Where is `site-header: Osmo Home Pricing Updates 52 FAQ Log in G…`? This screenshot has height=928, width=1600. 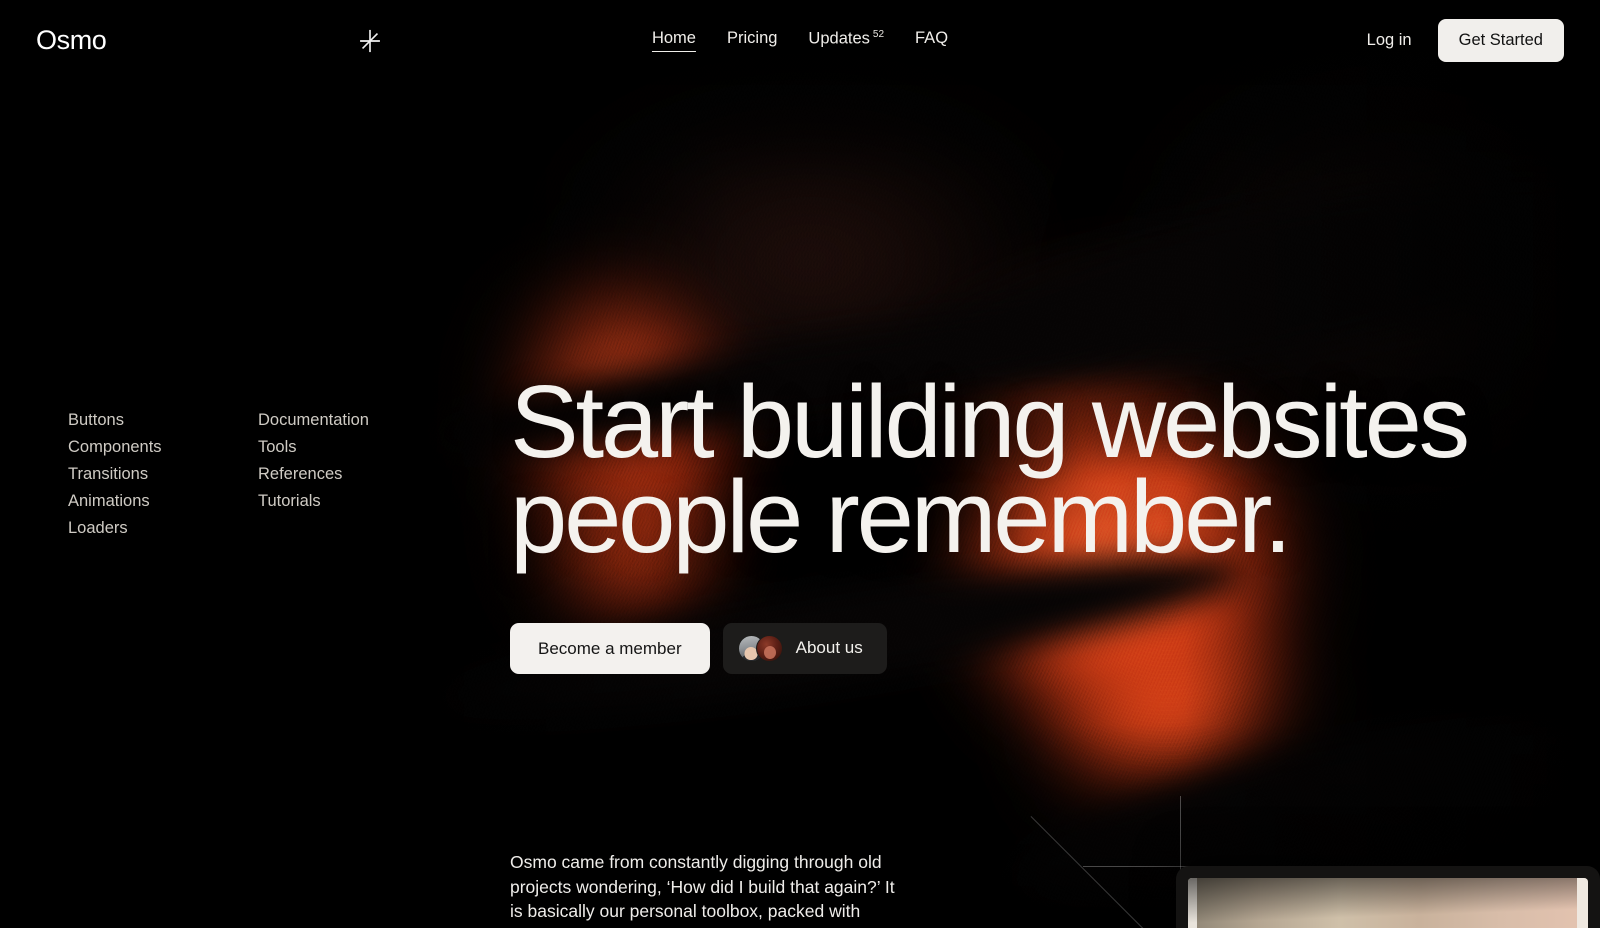 site-header: Osmo Home Pricing Updates 52 FAQ Log in G… is located at coordinates (800, 40).